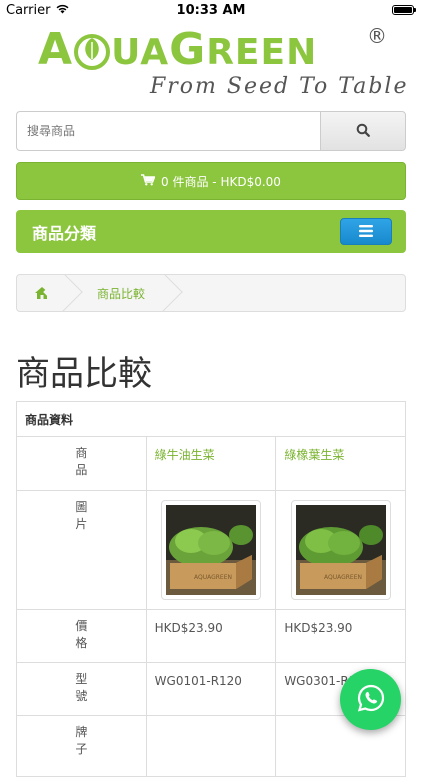 The width and height of the screenshot is (422, 777). I want to click on status-time: 10:33 AM, so click(211, 10).